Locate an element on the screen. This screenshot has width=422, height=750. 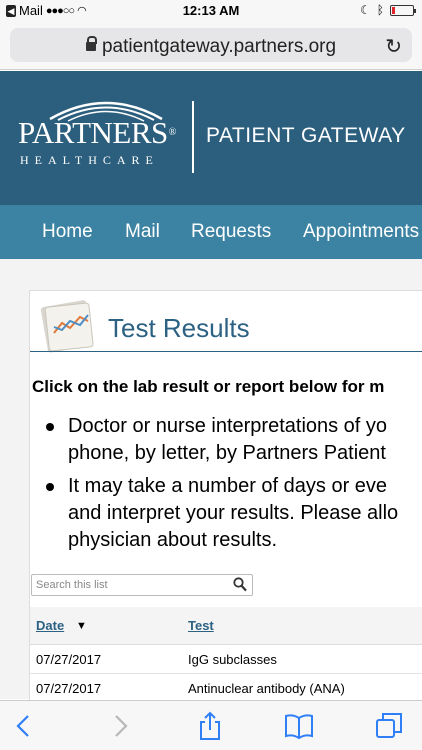
logo-reg-mark: ® is located at coordinates (172, 132).